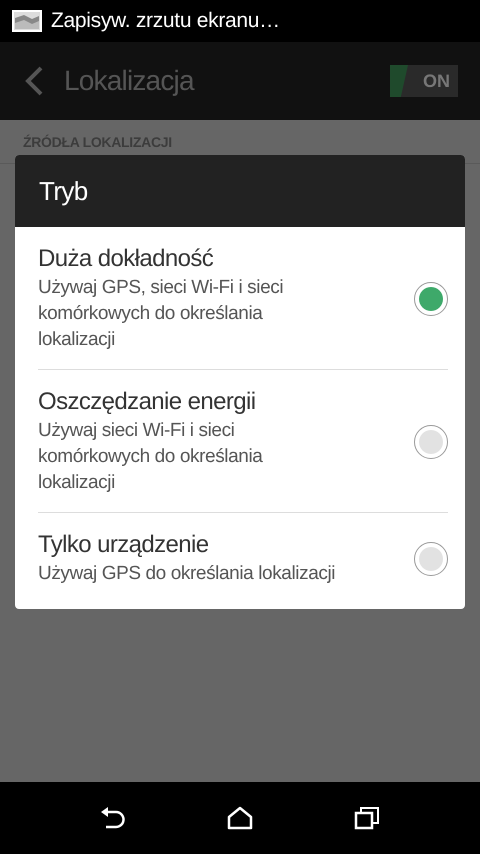  What do you see at coordinates (126, 259) in the screenshot?
I see `option-title: Duża dokładność` at bounding box center [126, 259].